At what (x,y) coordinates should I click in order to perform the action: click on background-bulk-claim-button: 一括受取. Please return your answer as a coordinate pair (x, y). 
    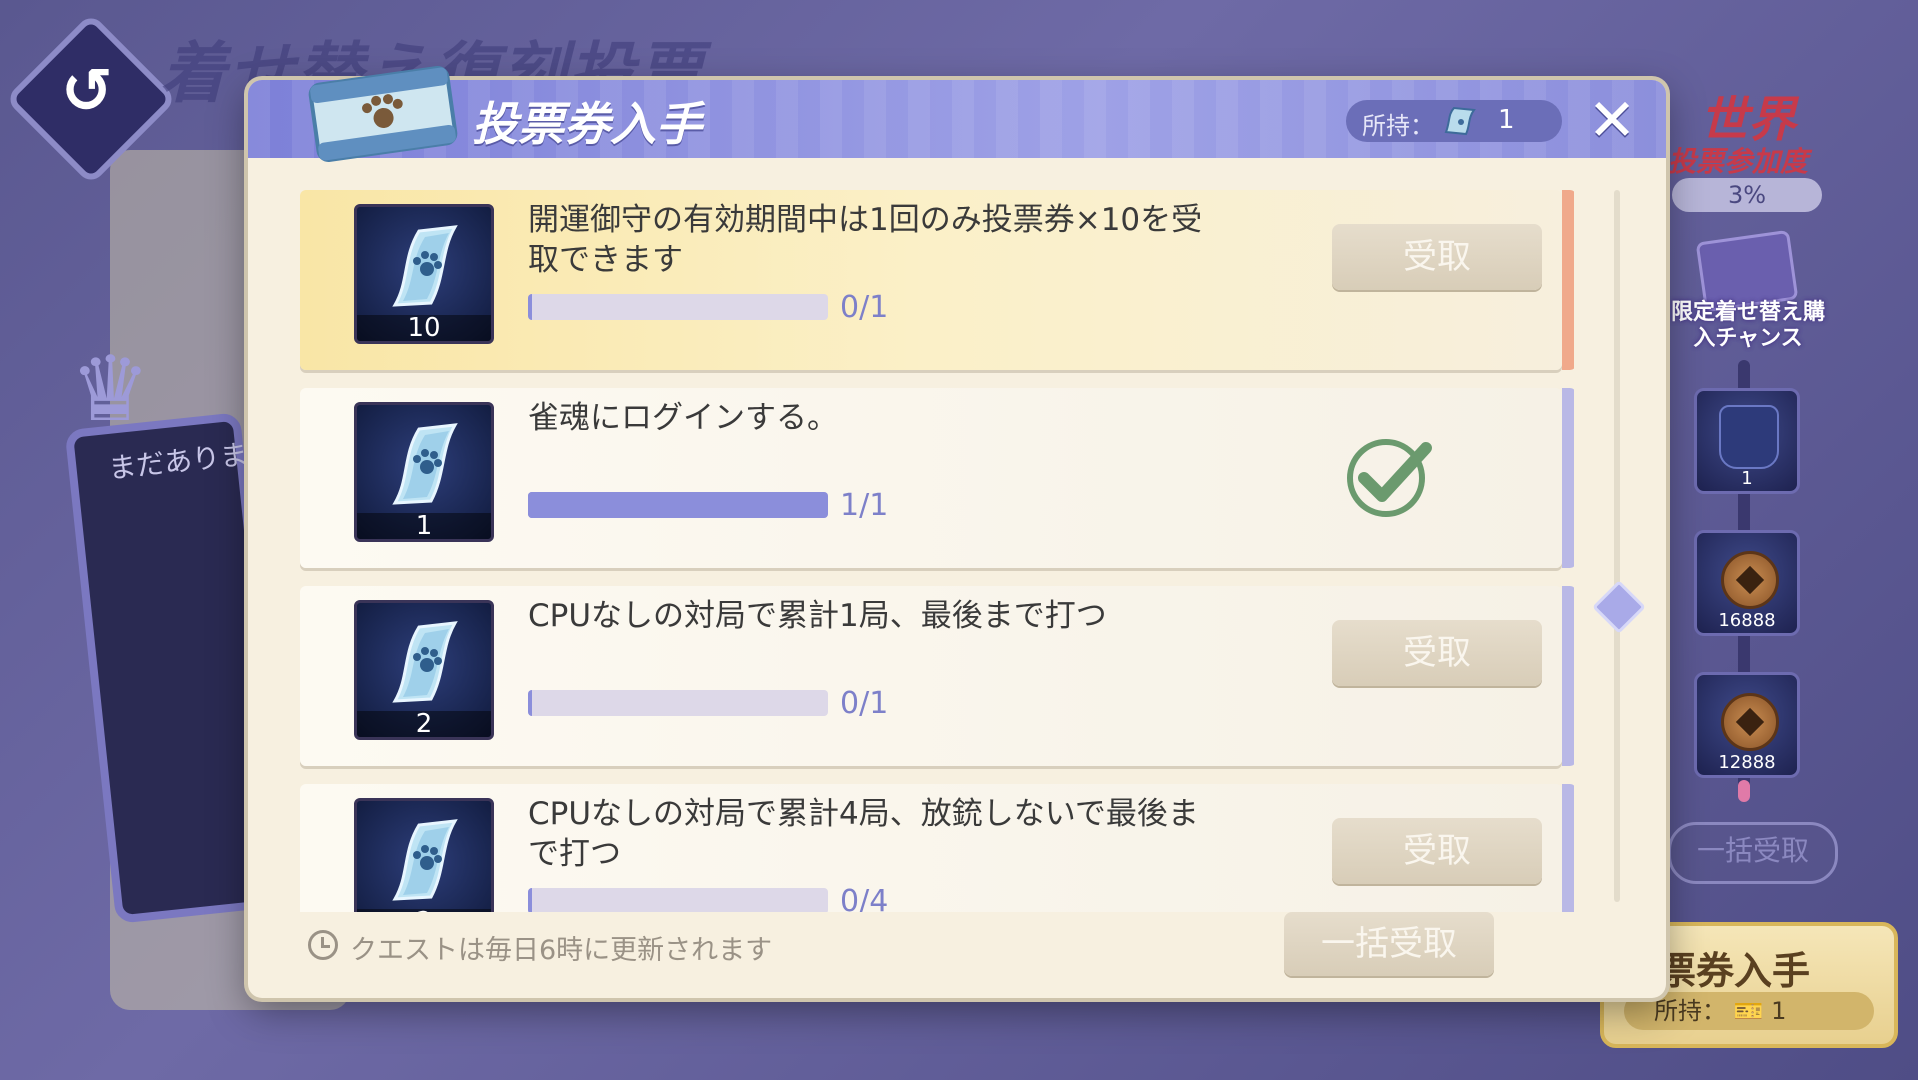
    Looking at the image, I should click on (1753, 853).